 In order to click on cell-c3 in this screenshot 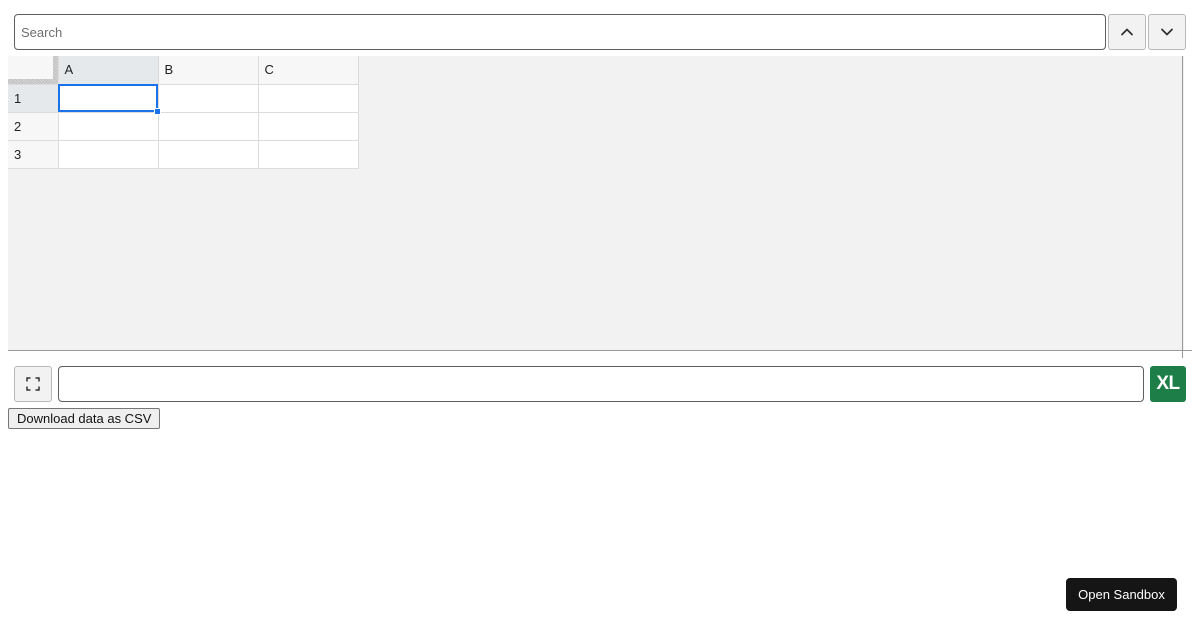, I will do `click(308, 154)`.